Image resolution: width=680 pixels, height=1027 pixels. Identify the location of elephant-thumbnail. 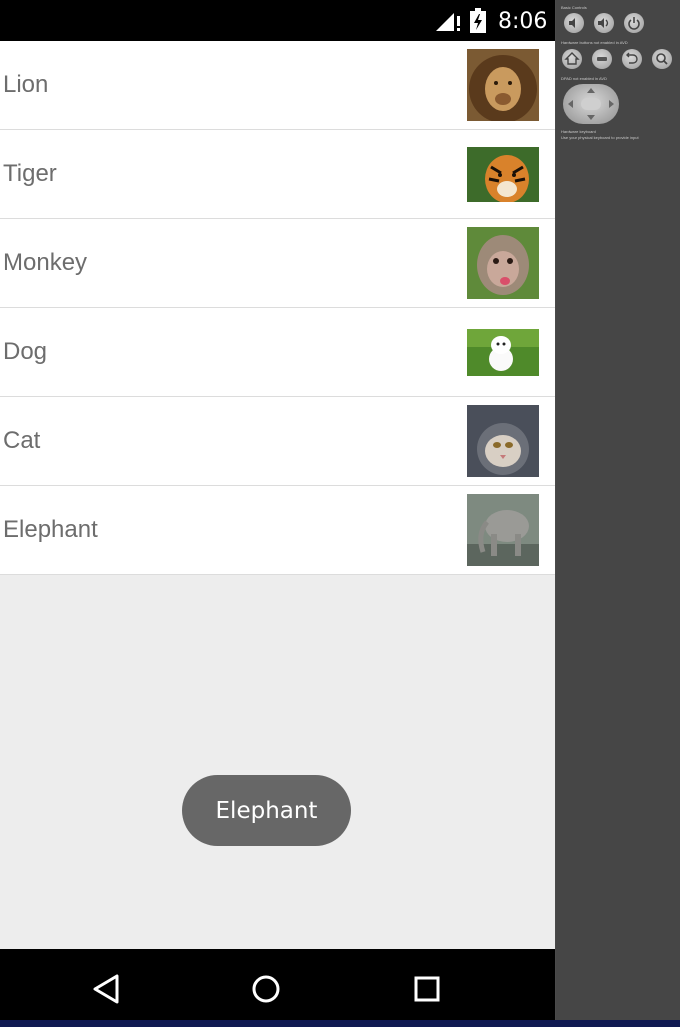
(503, 530).